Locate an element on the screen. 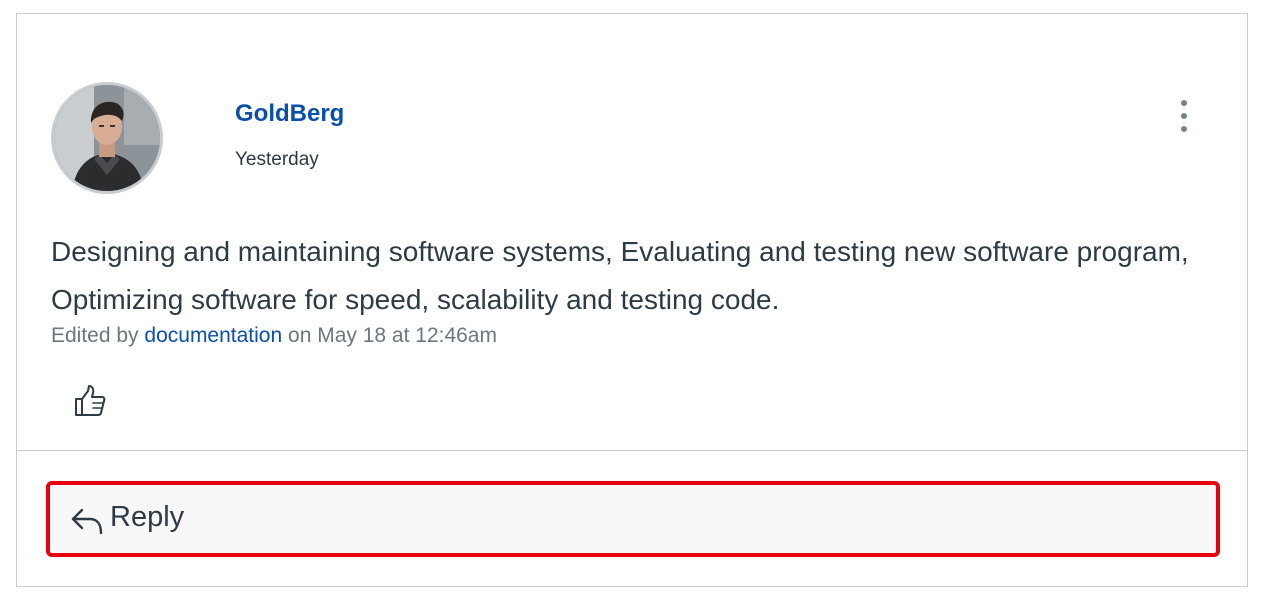 Image resolution: width=1264 pixels, height=608 pixels. reply-button: Reply is located at coordinates (633, 519).